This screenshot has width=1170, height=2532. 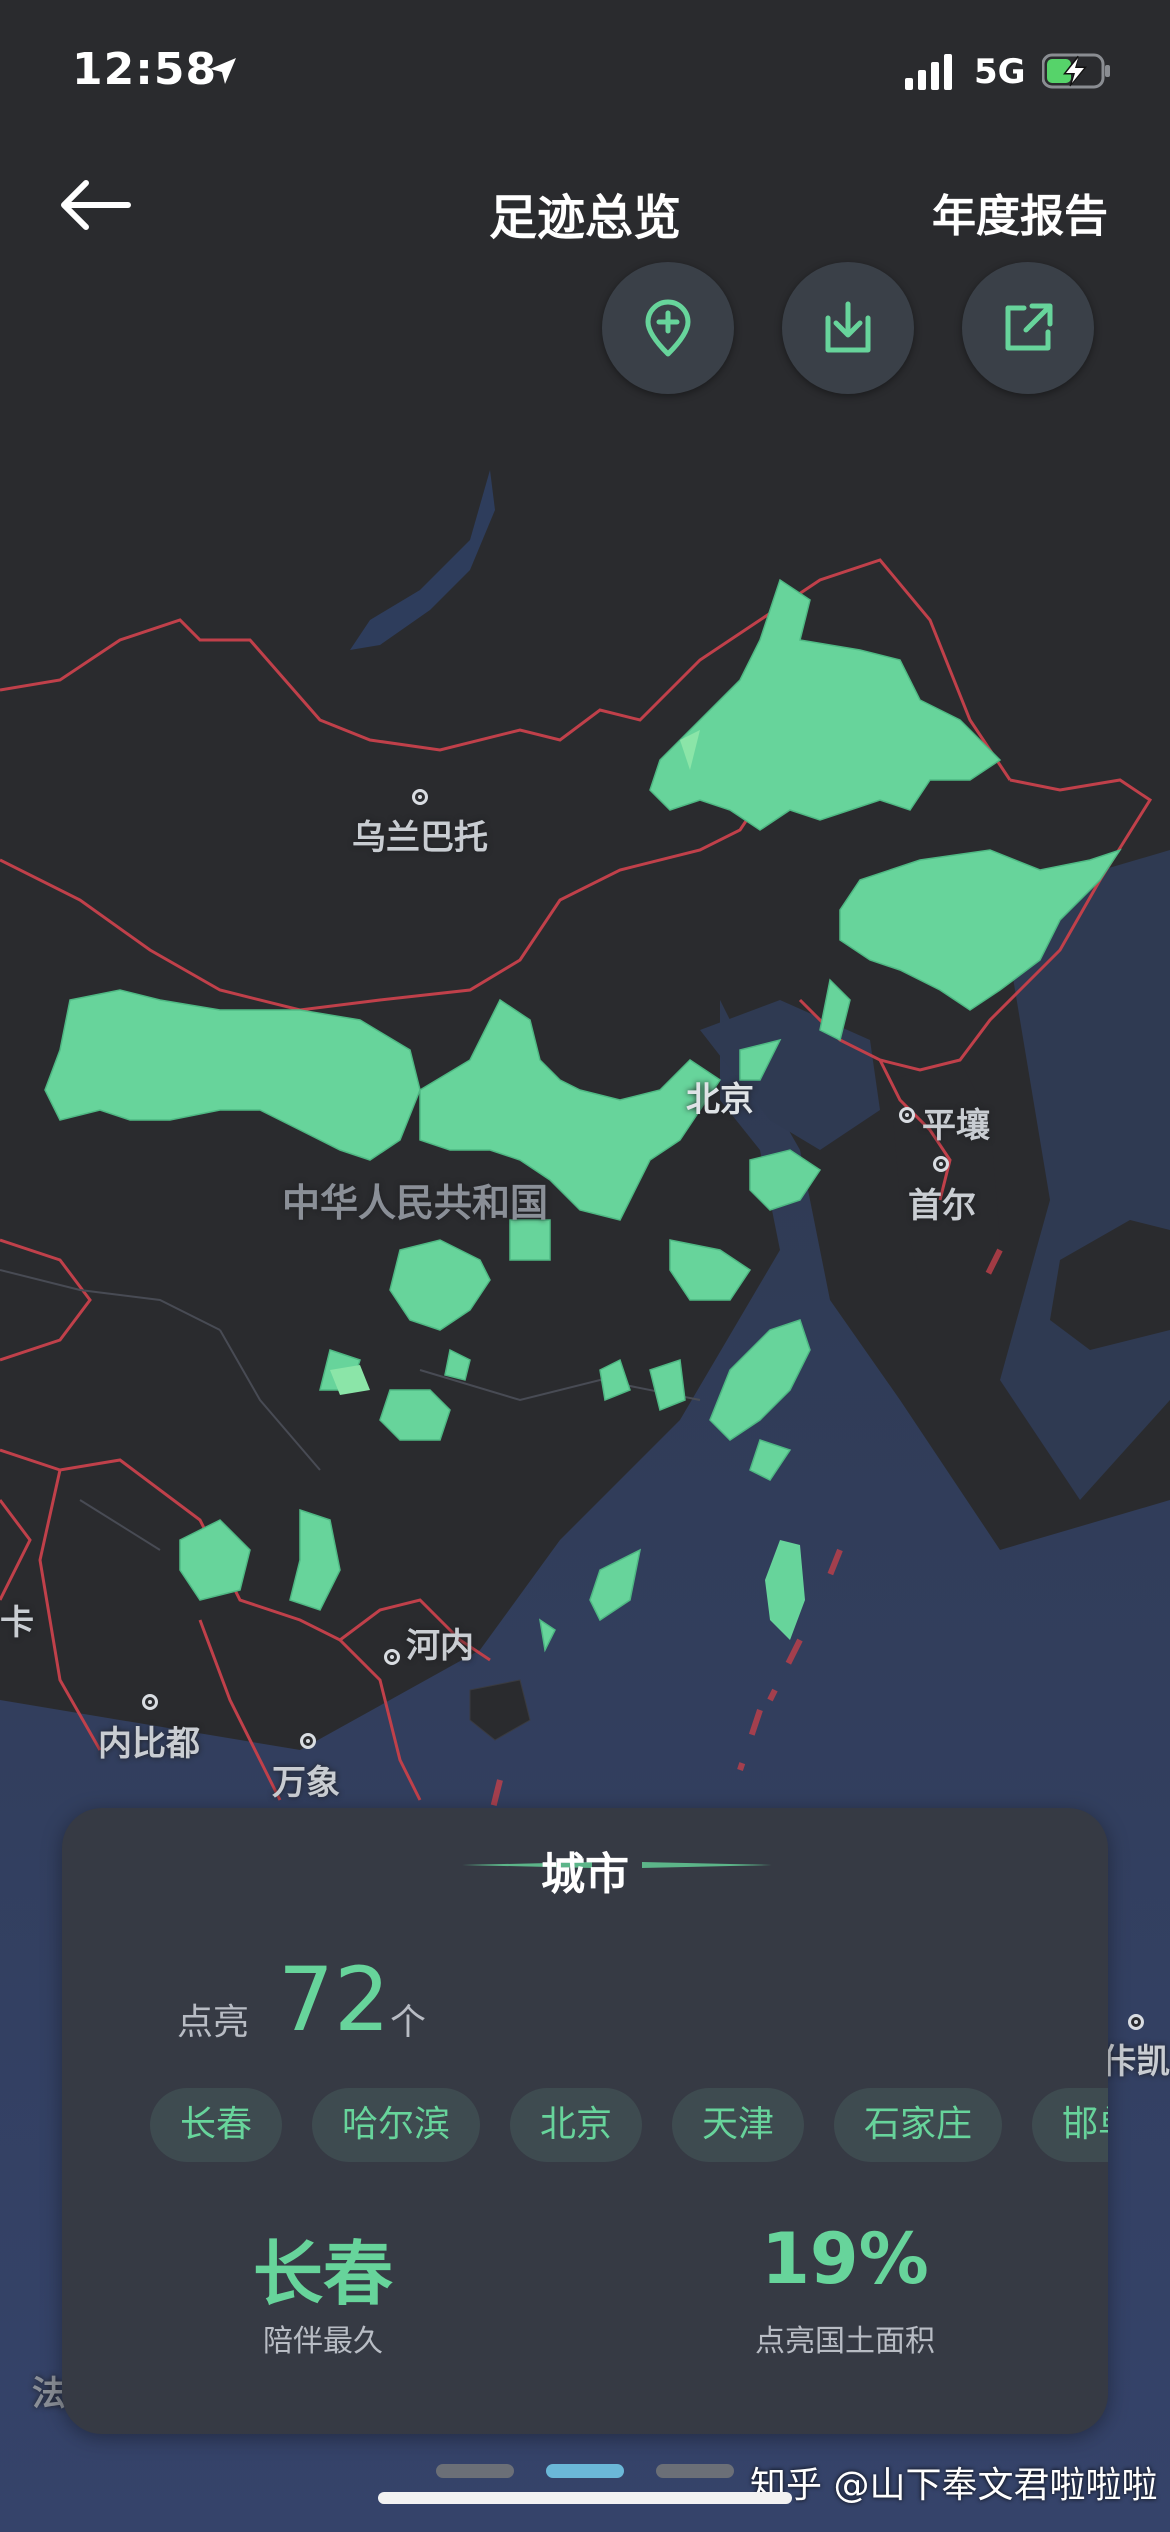 I want to click on lit-unit: 个, so click(x=408, y=2022).